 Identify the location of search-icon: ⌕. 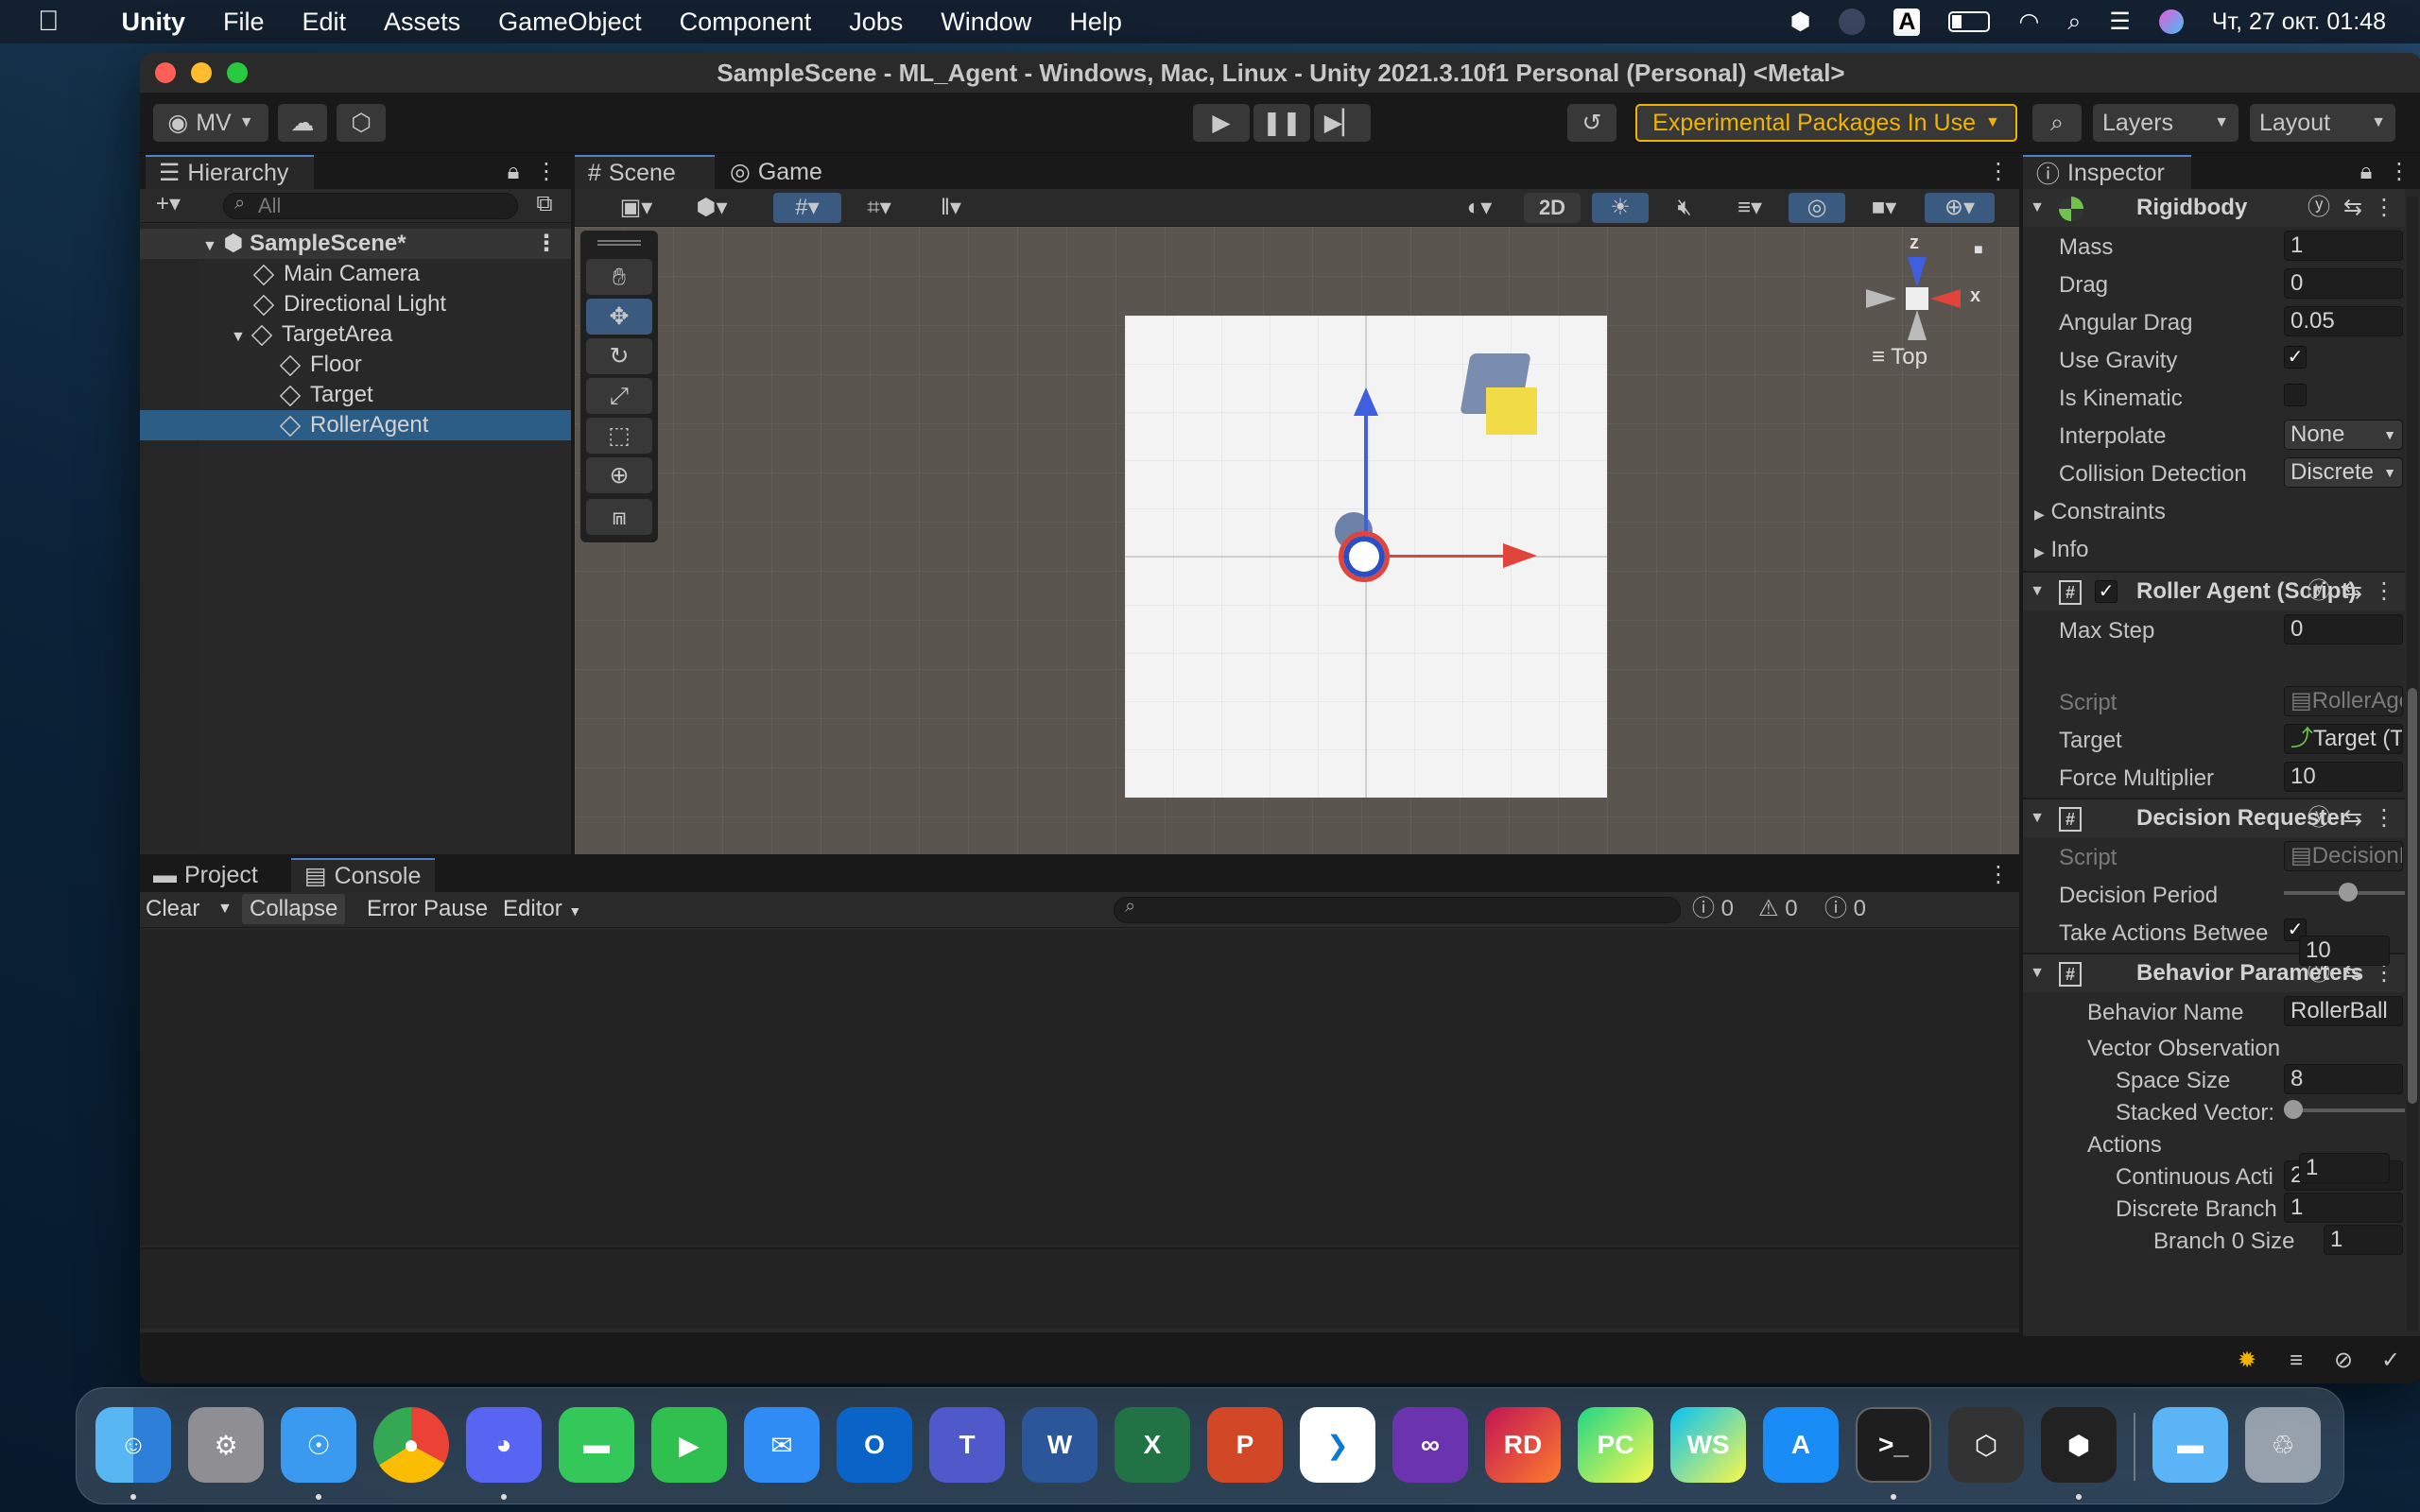
(2074, 22).